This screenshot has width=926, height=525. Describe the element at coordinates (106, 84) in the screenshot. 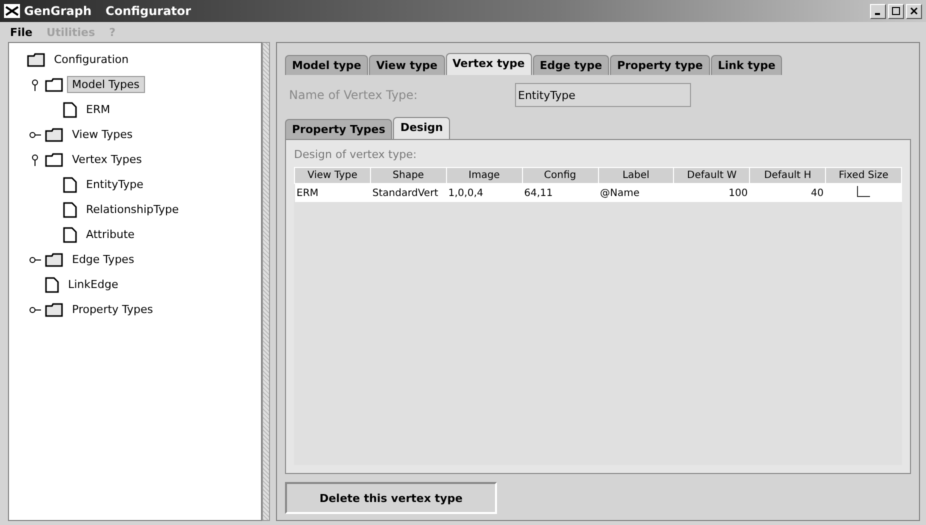

I see `tree-item: Model Types` at that location.